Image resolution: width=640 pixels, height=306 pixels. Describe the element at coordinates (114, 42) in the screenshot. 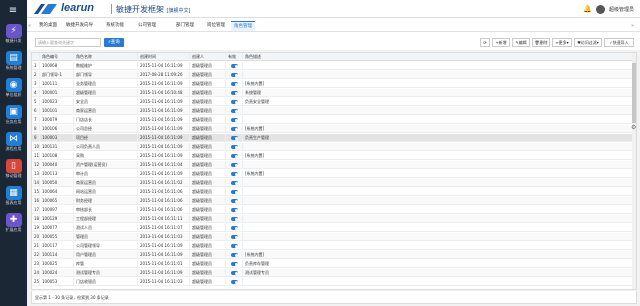

I see `query-button: ⌕查询` at that location.